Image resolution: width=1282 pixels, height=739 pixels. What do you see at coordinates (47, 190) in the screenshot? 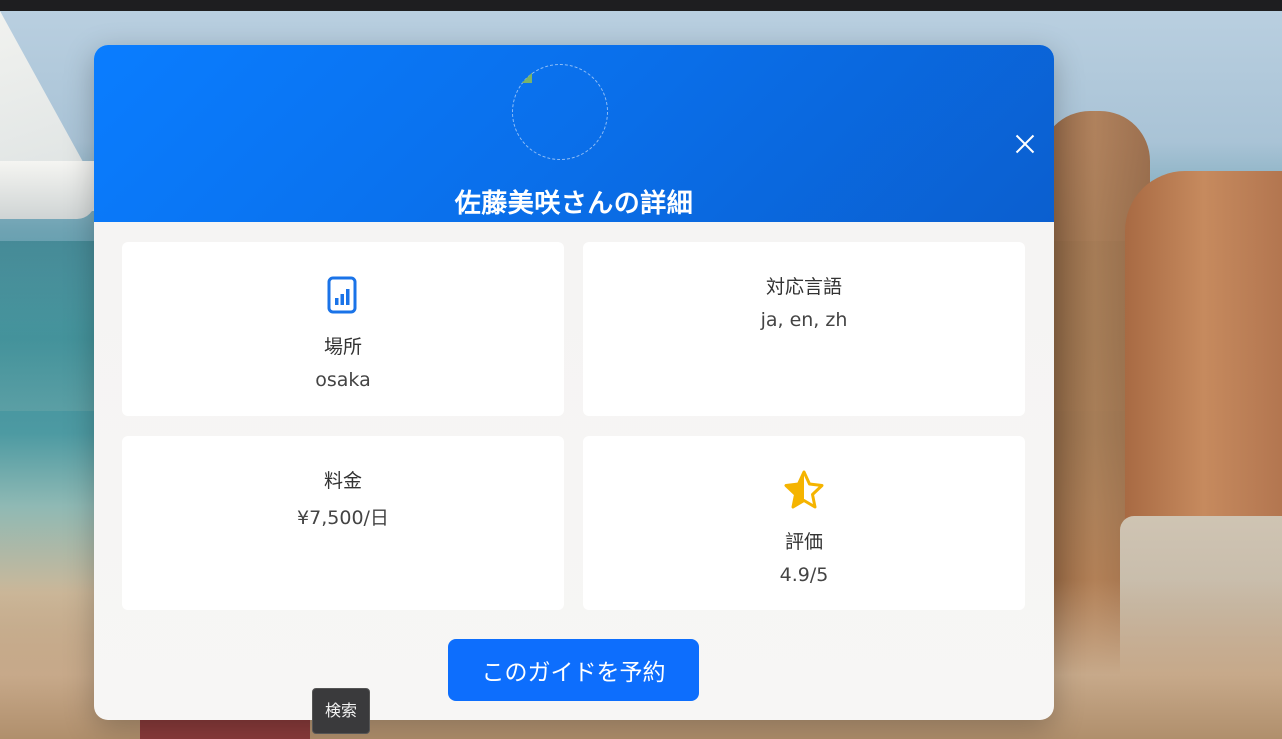
I see `sailboat-hull` at bounding box center [47, 190].